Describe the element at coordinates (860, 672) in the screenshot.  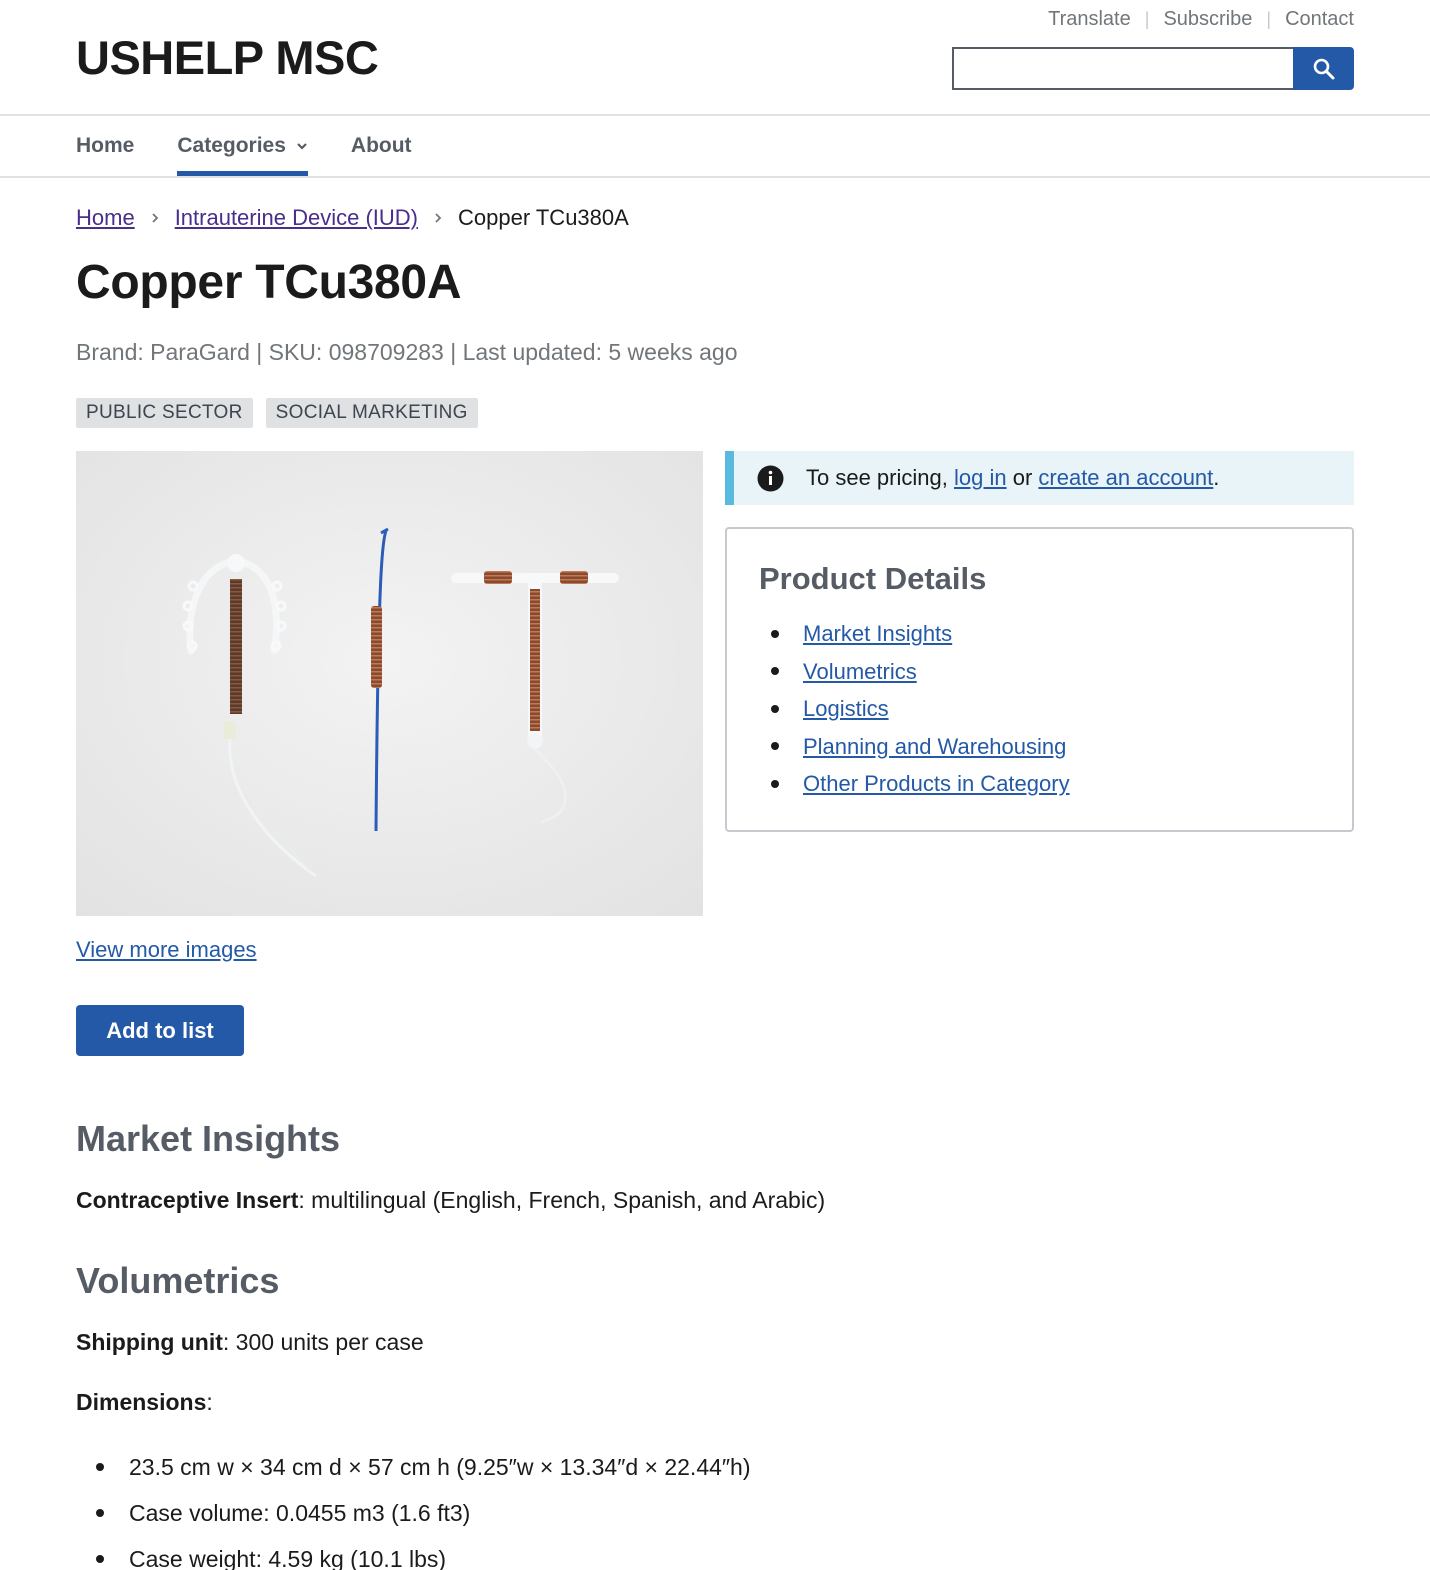
I see `details-link-volumetrics: Volumetrics` at that location.